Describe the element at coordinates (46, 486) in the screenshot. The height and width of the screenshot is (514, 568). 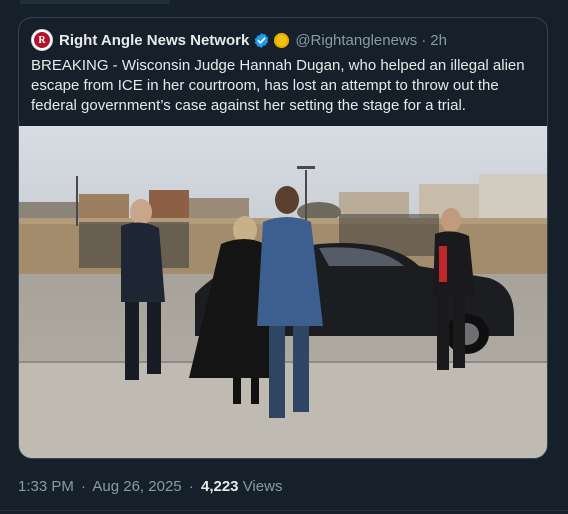
I see `post-time: 1:33 PM` at that location.